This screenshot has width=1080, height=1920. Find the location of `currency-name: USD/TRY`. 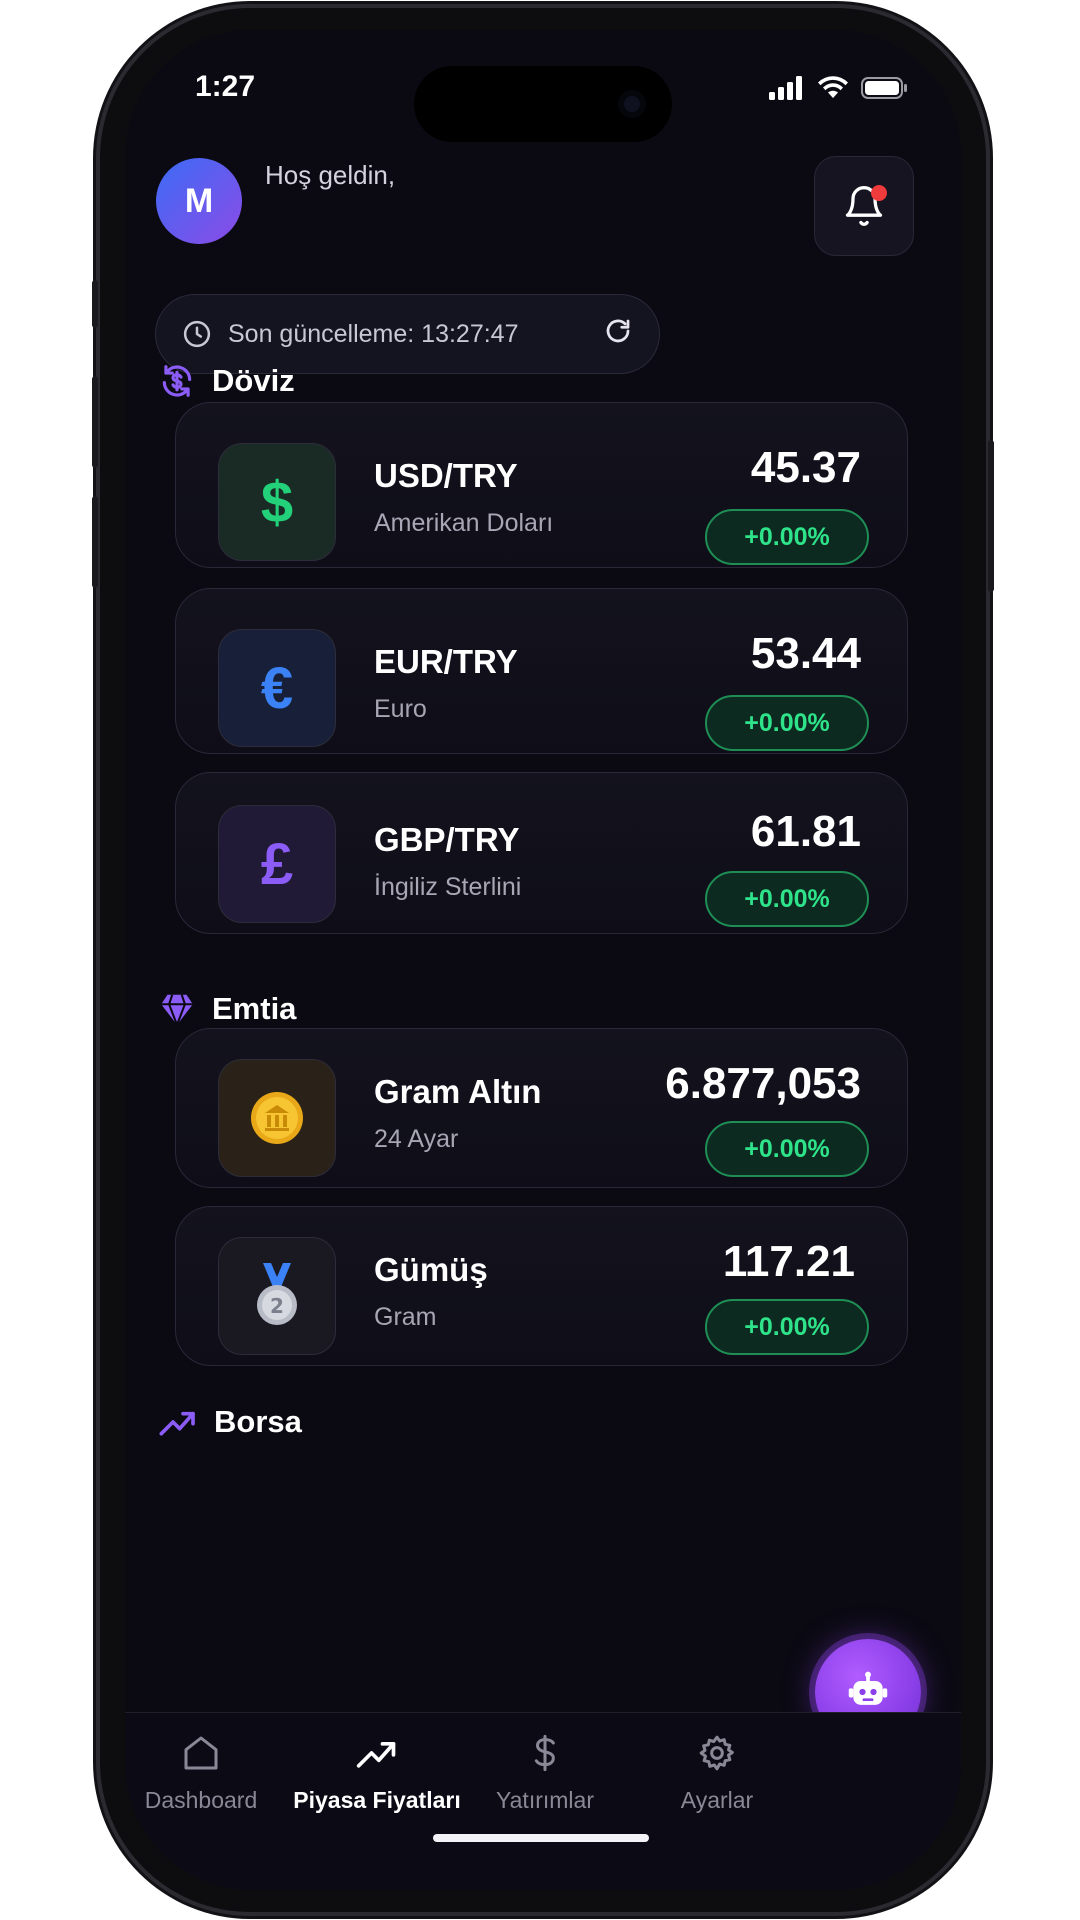

currency-name: USD/TRY is located at coordinates (446, 475).